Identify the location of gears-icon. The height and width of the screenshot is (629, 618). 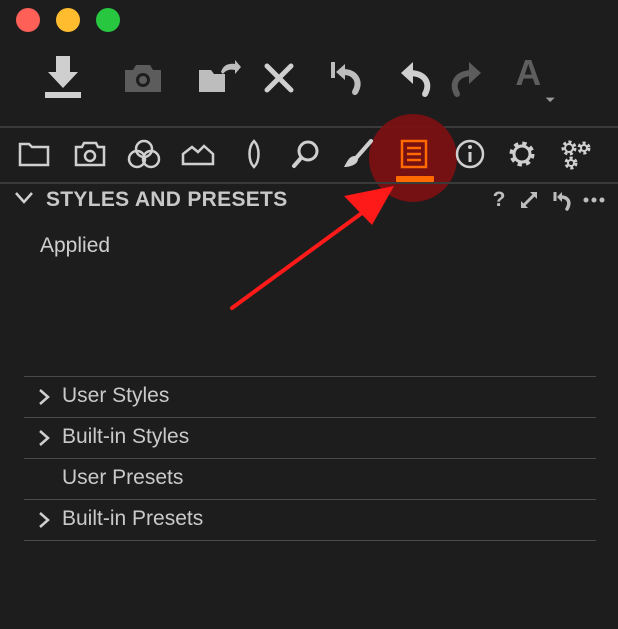
(576, 155).